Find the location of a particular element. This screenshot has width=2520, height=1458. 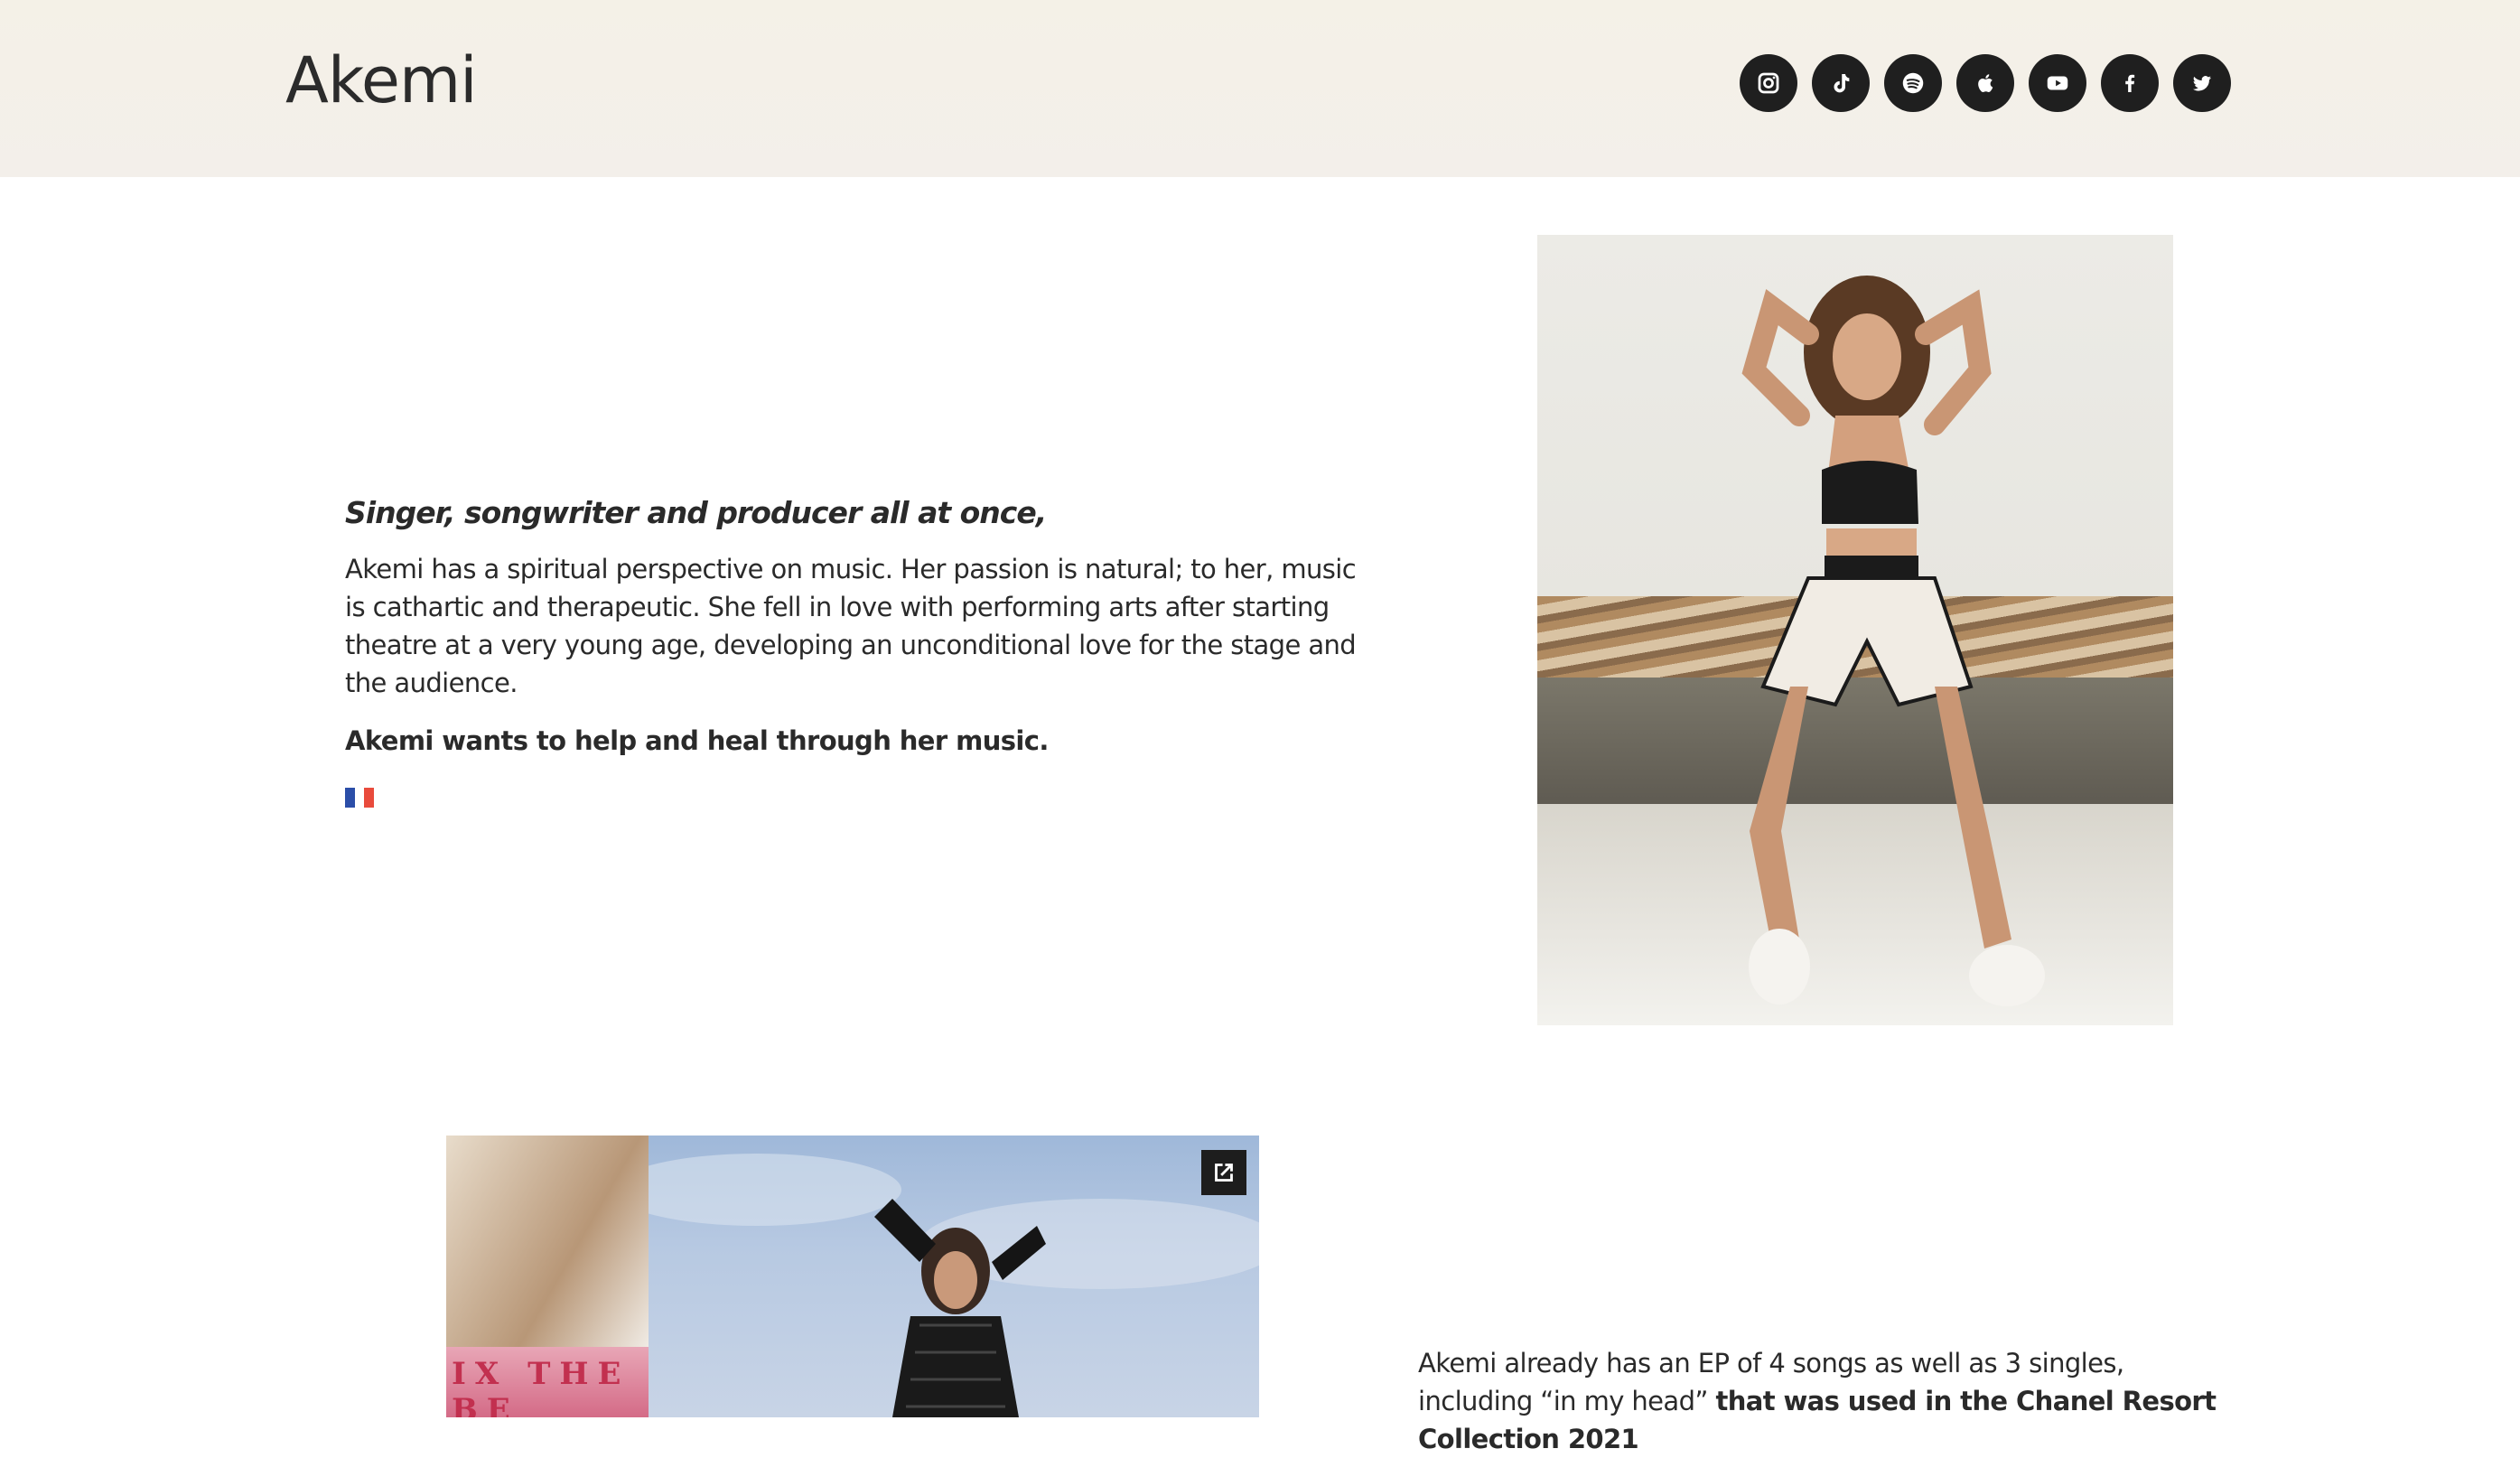

site-header: Akemi is located at coordinates (1260, 88).